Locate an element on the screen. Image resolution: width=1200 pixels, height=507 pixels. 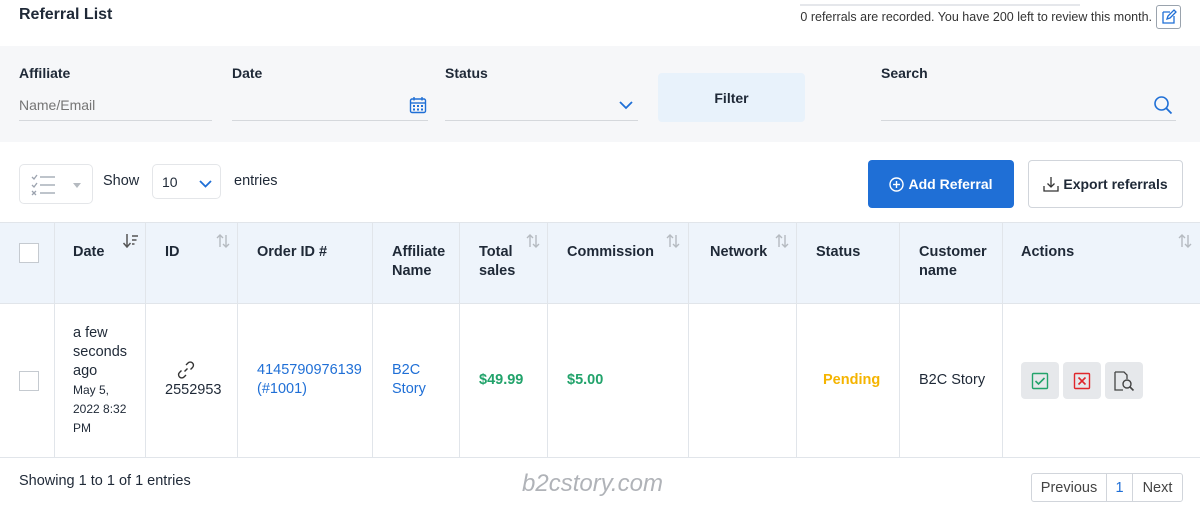
order-id-link: 4145790976139 (#1001) is located at coordinates (309, 380).